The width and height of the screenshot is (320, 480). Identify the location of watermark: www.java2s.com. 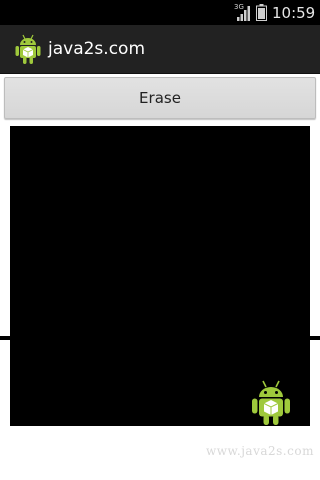
(260, 451).